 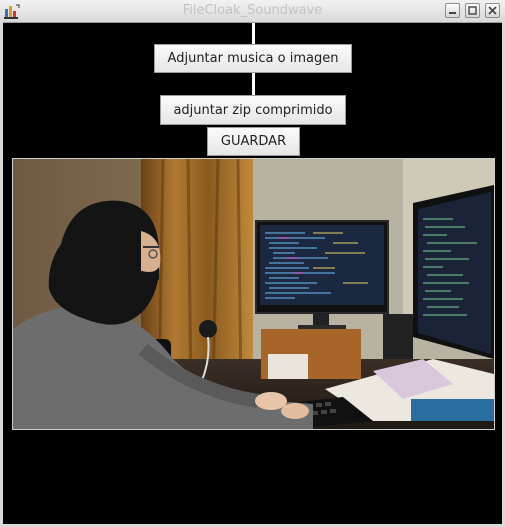 I want to click on maximize-icon, so click(x=472, y=10).